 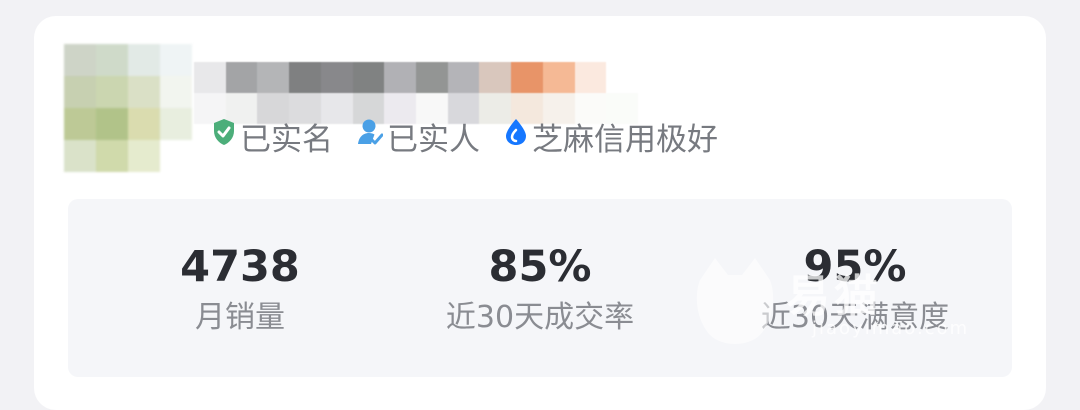 What do you see at coordinates (240, 267) in the screenshot?
I see `stat-monthly-sales-value: 4738` at bounding box center [240, 267].